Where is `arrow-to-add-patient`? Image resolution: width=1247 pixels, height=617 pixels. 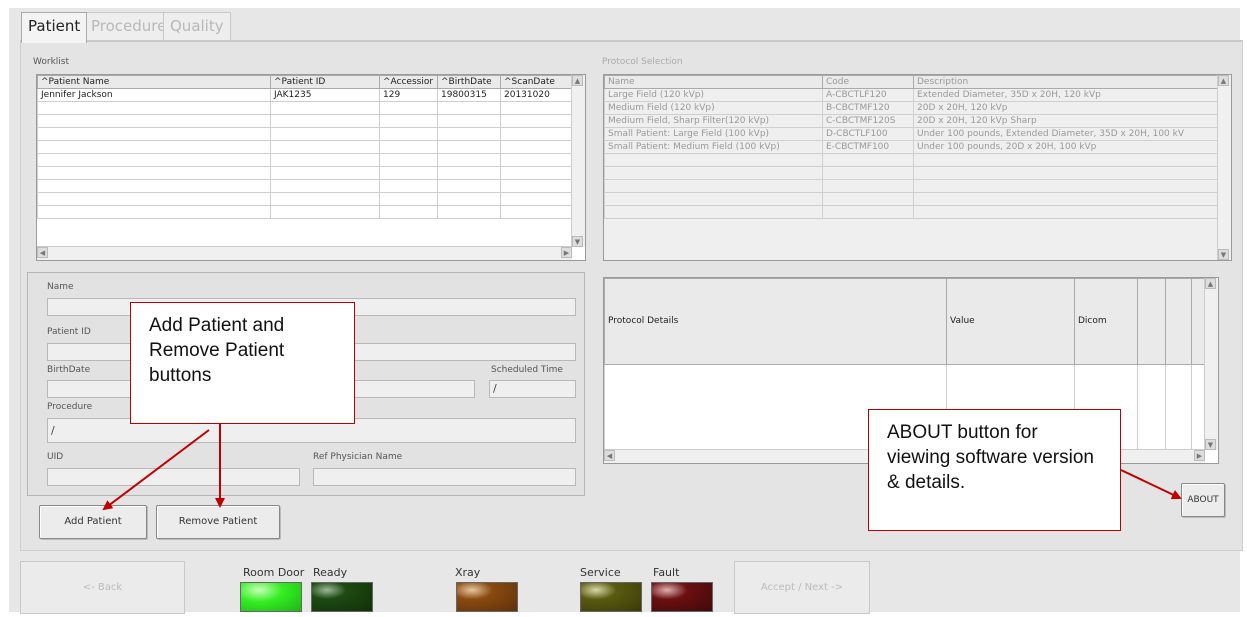
arrow-to-add-patient is located at coordinates (156, 470).